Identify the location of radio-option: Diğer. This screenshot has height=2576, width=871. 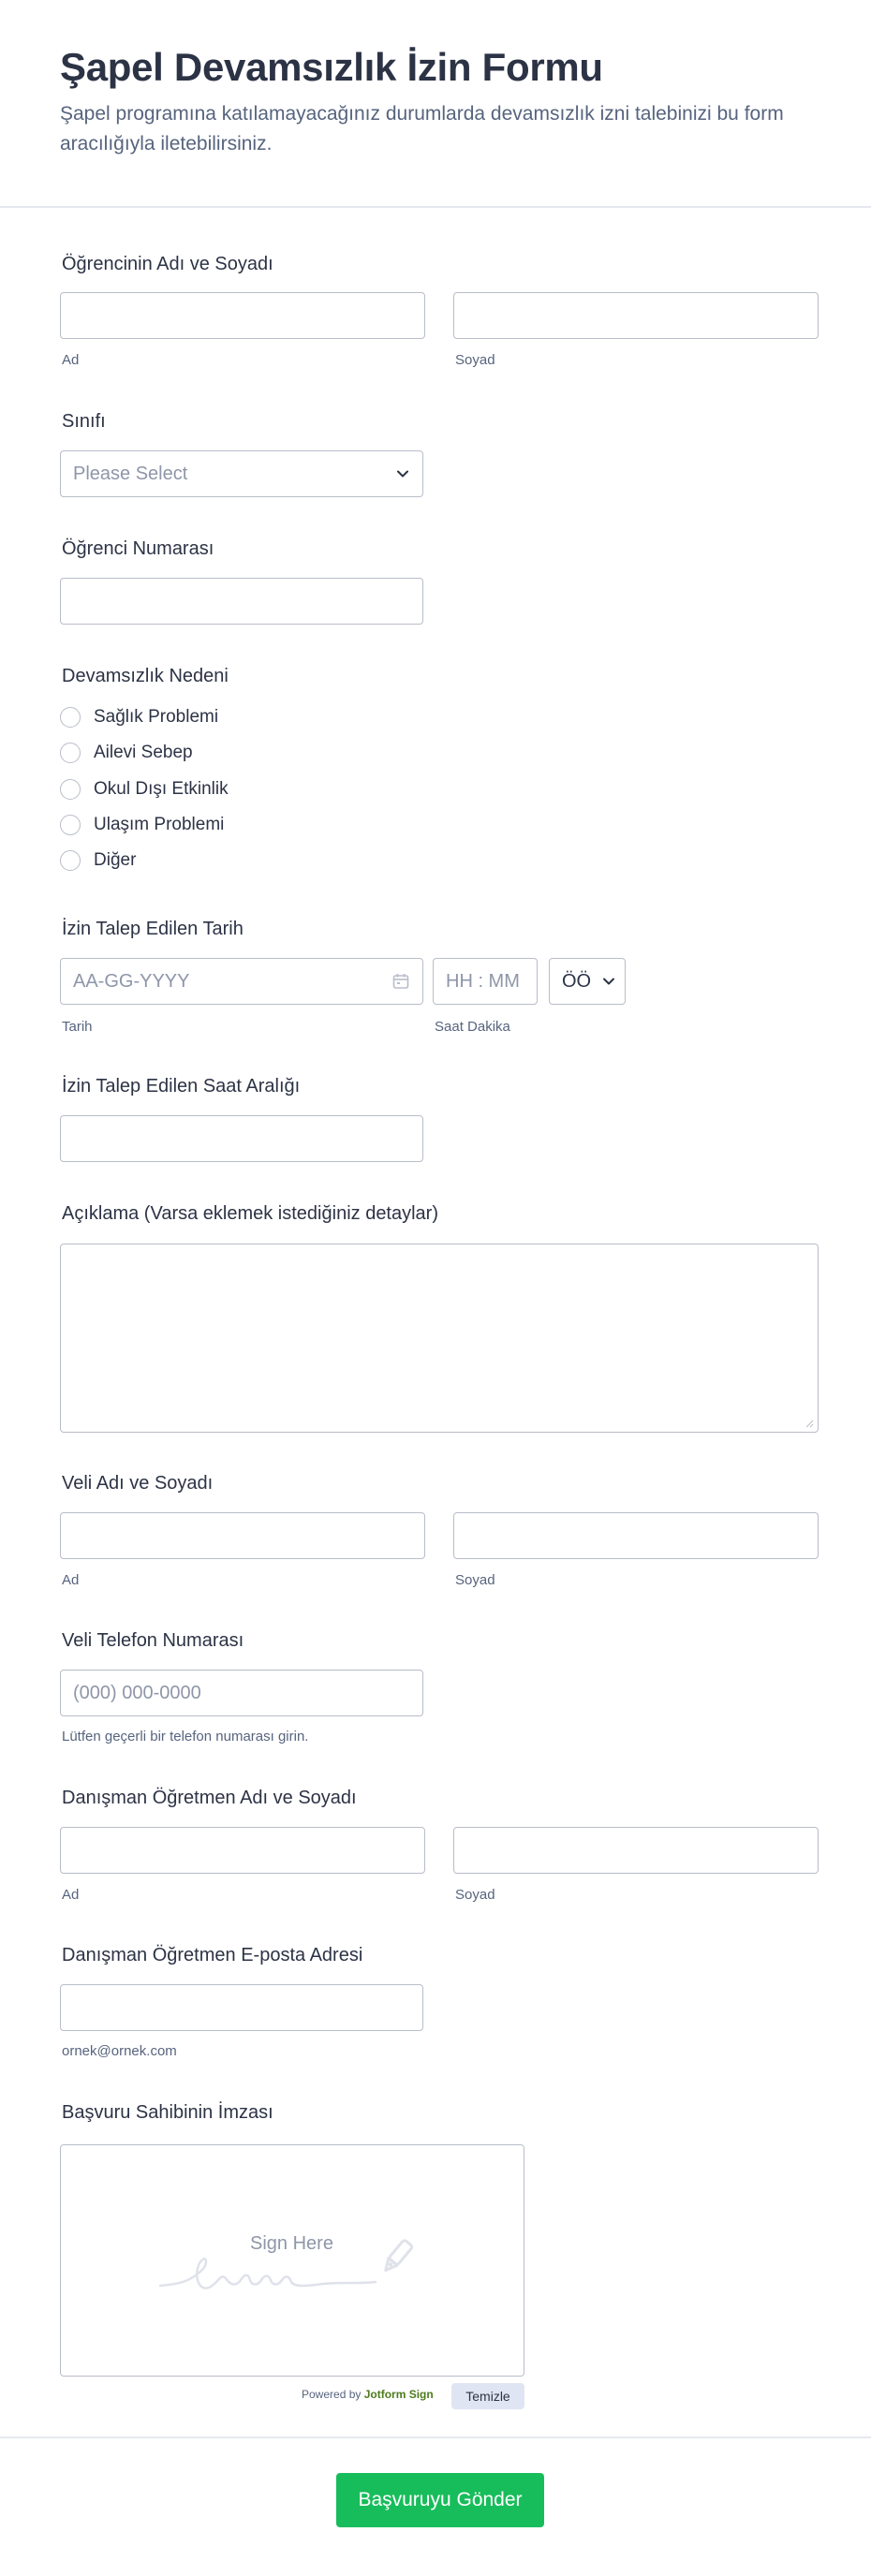
(98, 860).